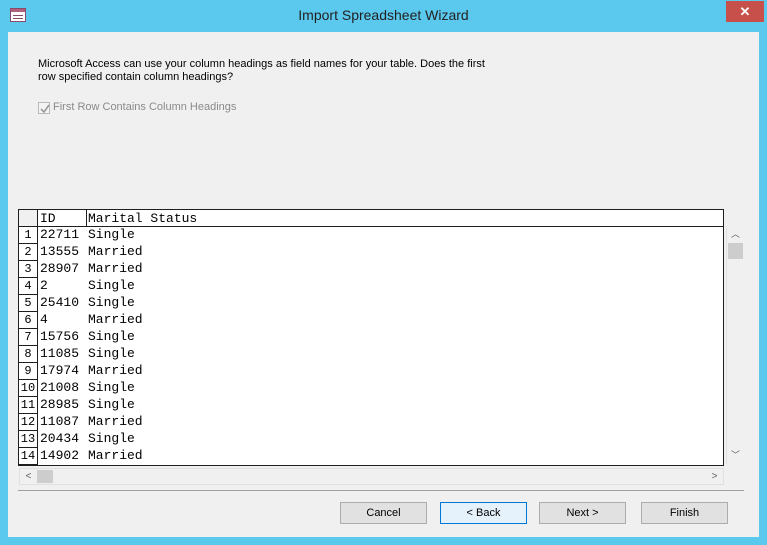 The width and height of the screenshot is (767, 545). What do you see at coordinates (381, 490) in the screenshot?
I see `divider` at bounding box center [381, 490].